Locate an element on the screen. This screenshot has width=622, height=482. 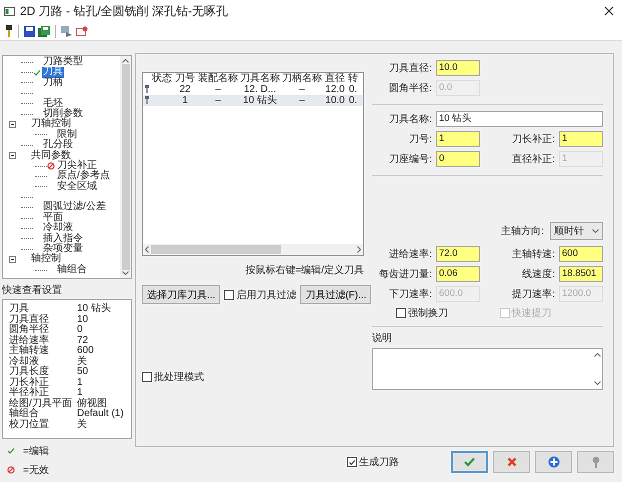
setting-name: 轴组合 is located at coordinates (24, 414).